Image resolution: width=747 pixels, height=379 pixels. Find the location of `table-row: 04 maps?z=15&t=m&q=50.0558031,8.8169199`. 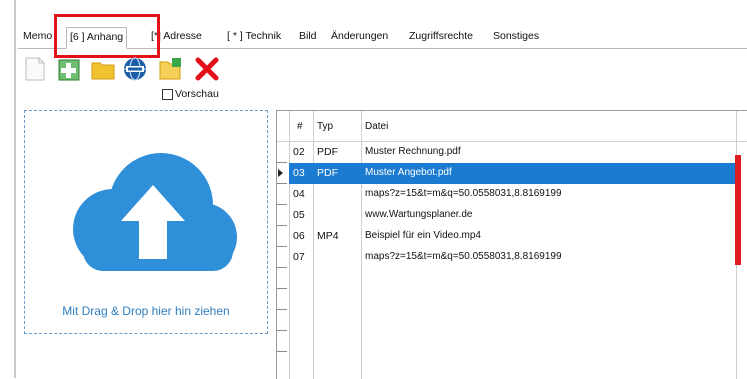

table-row: 04 maps?z=15&t=m&q=50.0558031,8.8169199 is located at coordinates (512, 194).